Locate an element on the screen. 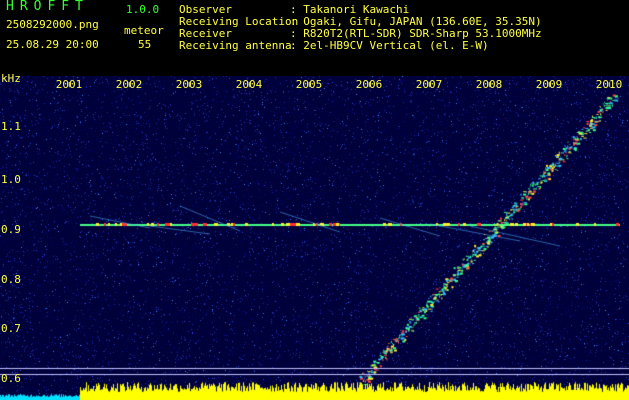 The width and height of the screenshot is (629, 400). x-tick: 2002 is located at coordinates (129, 84).